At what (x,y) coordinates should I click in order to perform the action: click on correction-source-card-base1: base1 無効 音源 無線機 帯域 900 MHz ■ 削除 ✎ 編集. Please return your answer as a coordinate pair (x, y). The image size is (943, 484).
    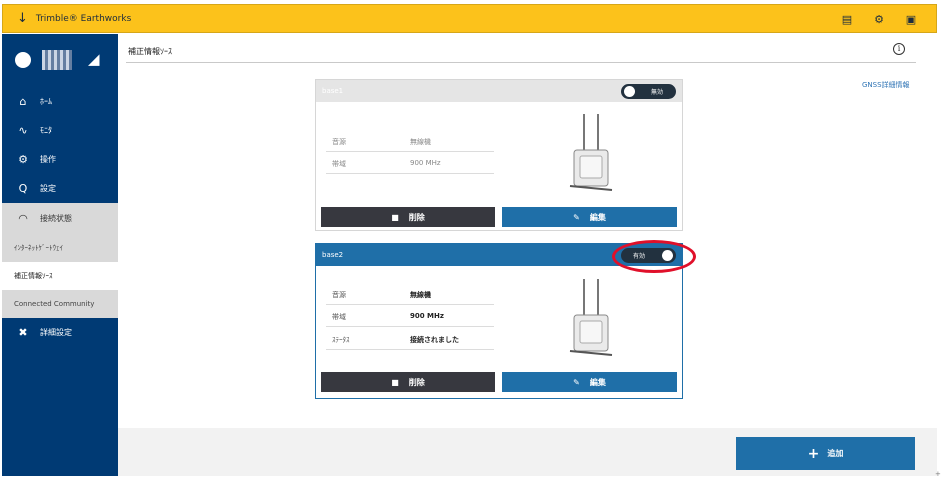
    Looking at the image, I should click on (499, 155).